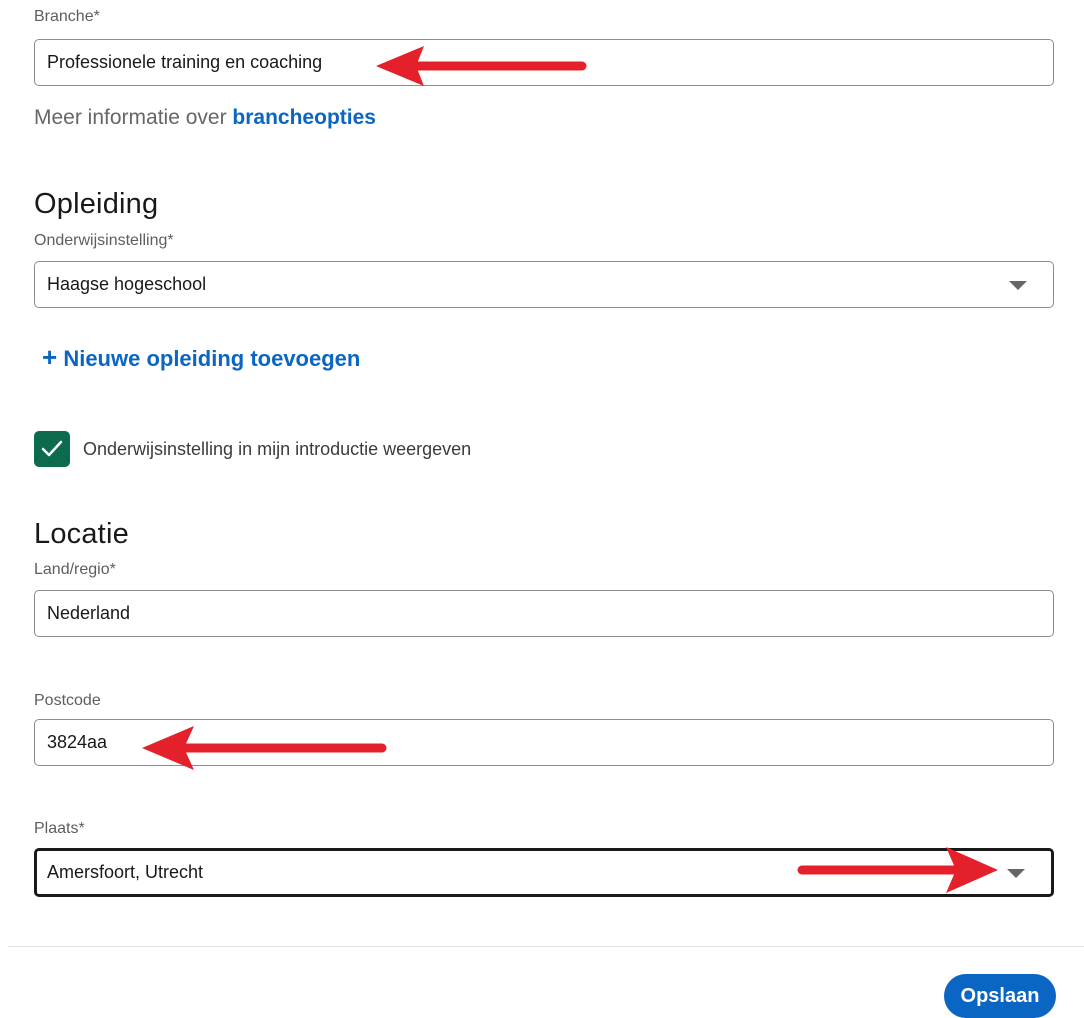 Image resolution: width=1084 pixels, height=1018 pixels. What do you see at coordinates (130, 117) in the screenshot?
I see `industry-info-prefix: Meer informatie over` at bounding box center [130, 117].